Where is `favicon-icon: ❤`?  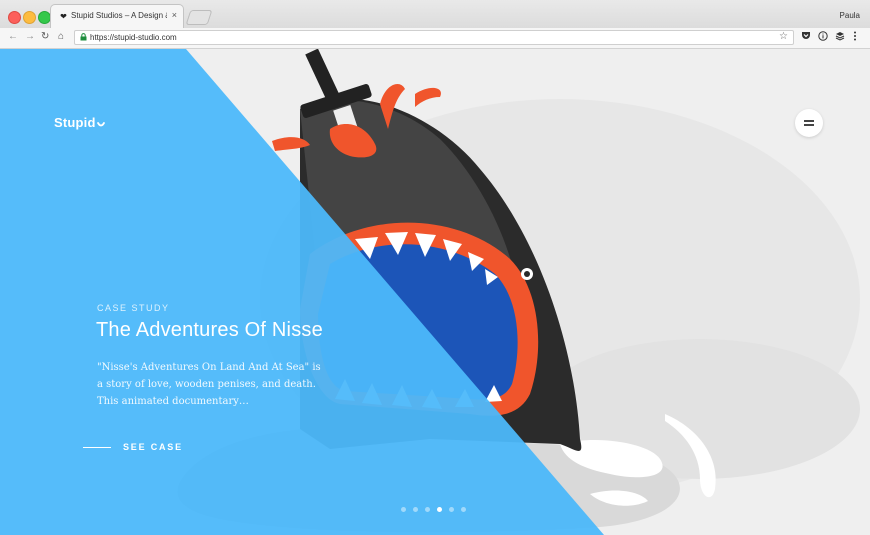 favicon-icon: ❤ is located at coordinates (63, 16).